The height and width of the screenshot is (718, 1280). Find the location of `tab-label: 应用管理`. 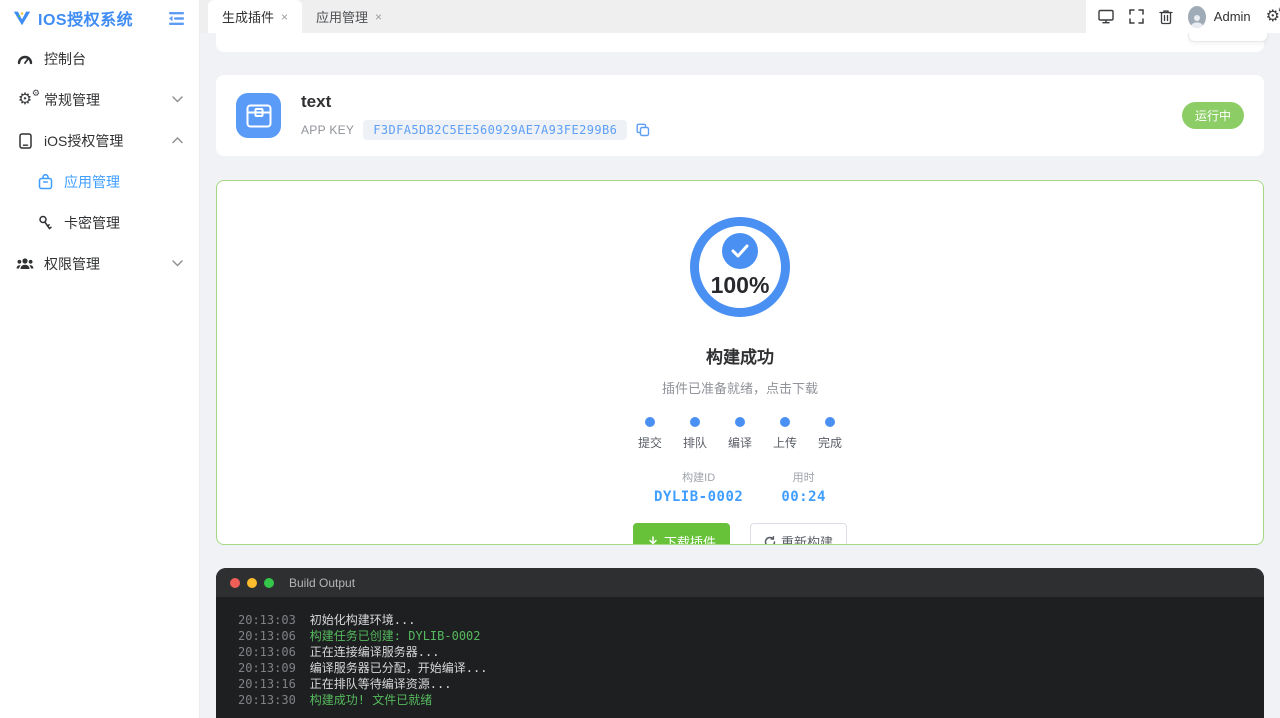

tab-label: 应用管理 is located at coordinates (342, 17).